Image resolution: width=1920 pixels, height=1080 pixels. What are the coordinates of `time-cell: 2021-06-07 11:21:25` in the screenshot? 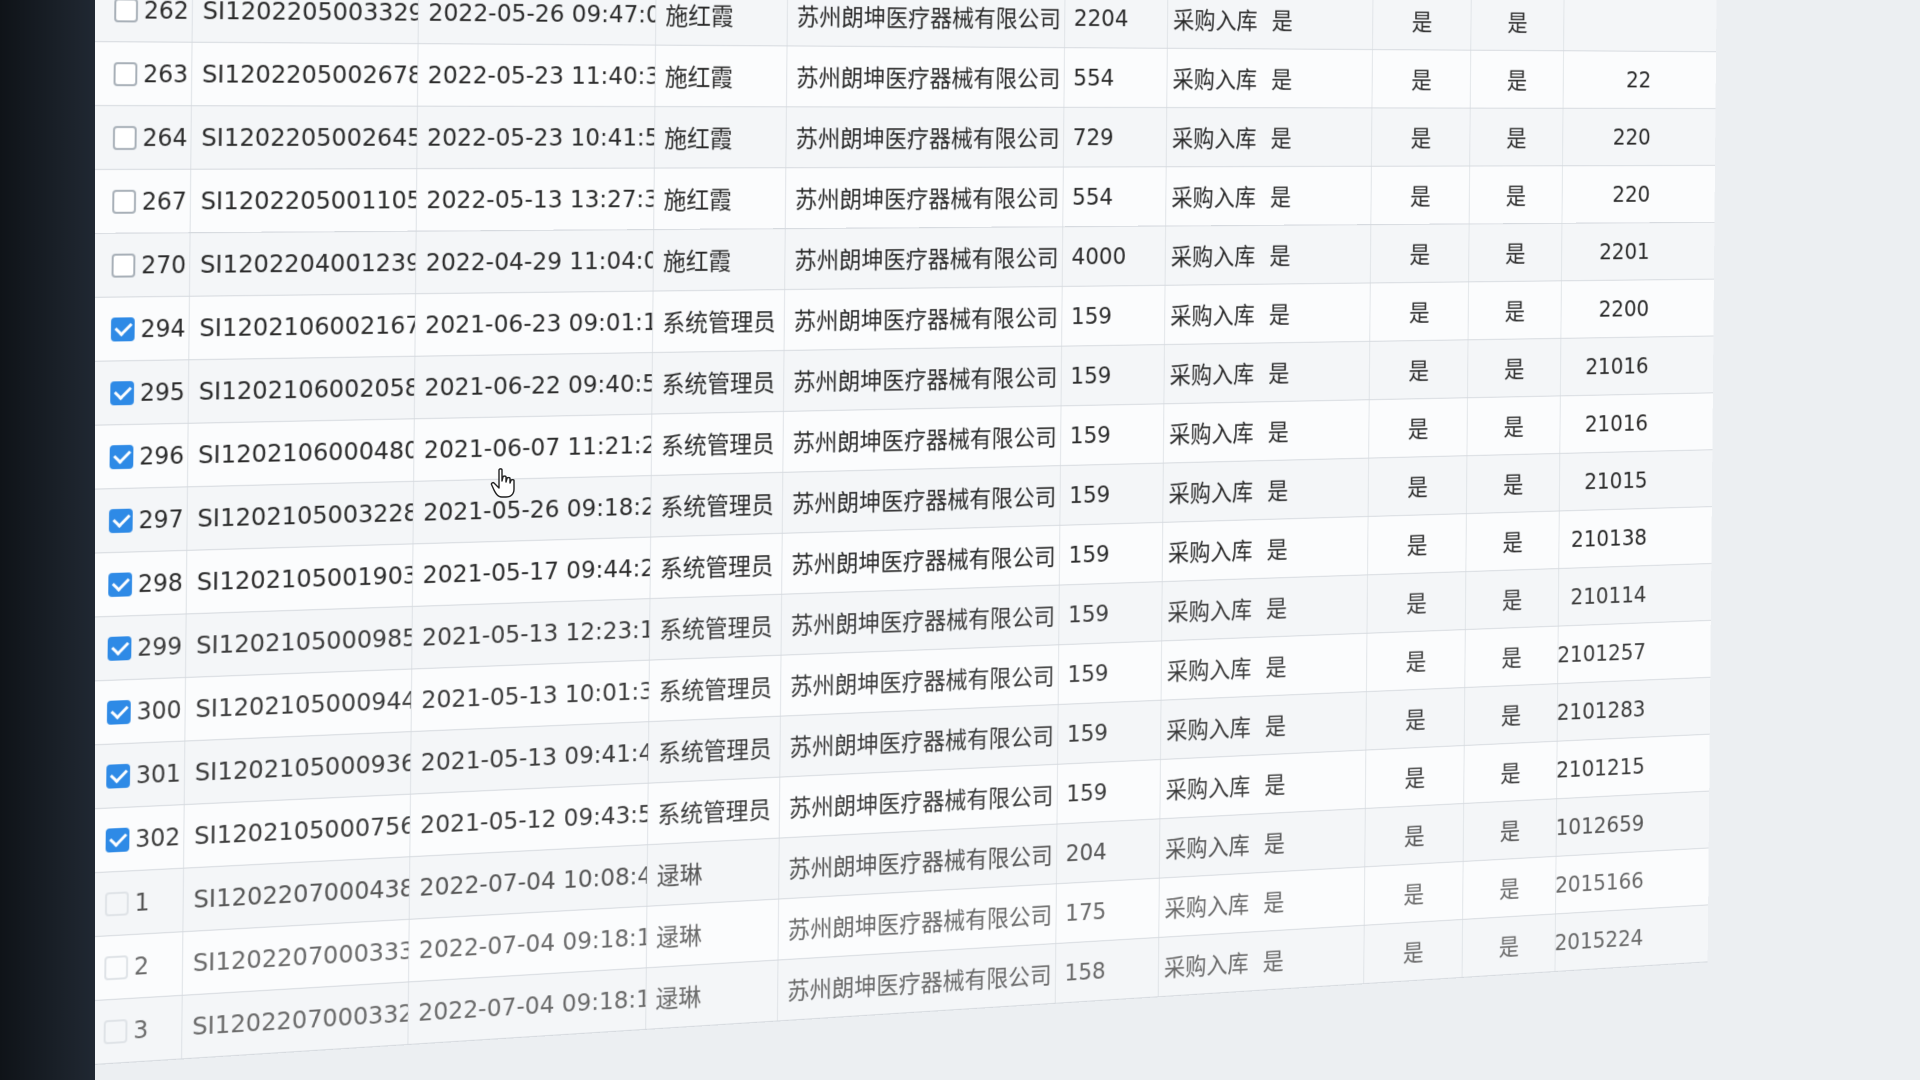 It's located at (533, 448).